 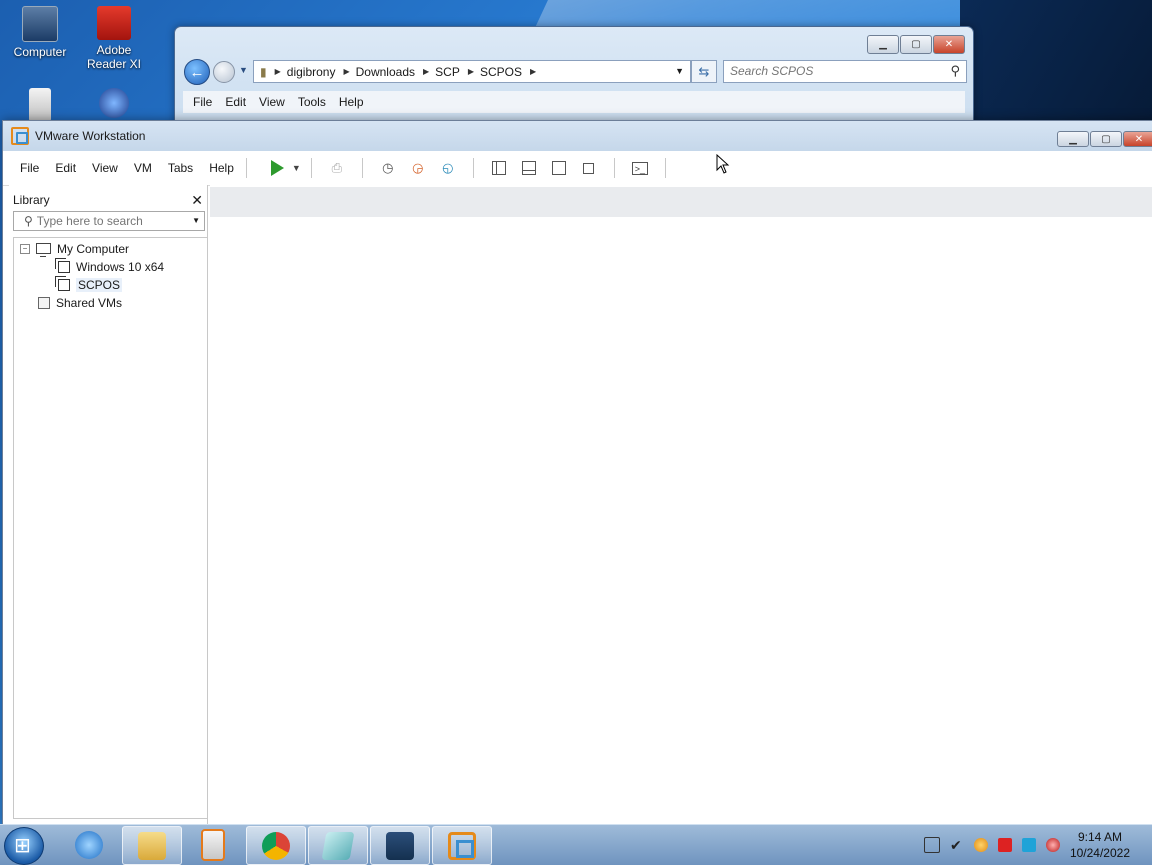 I want to click on taskbar-vmware, so click(x=462, y=845).